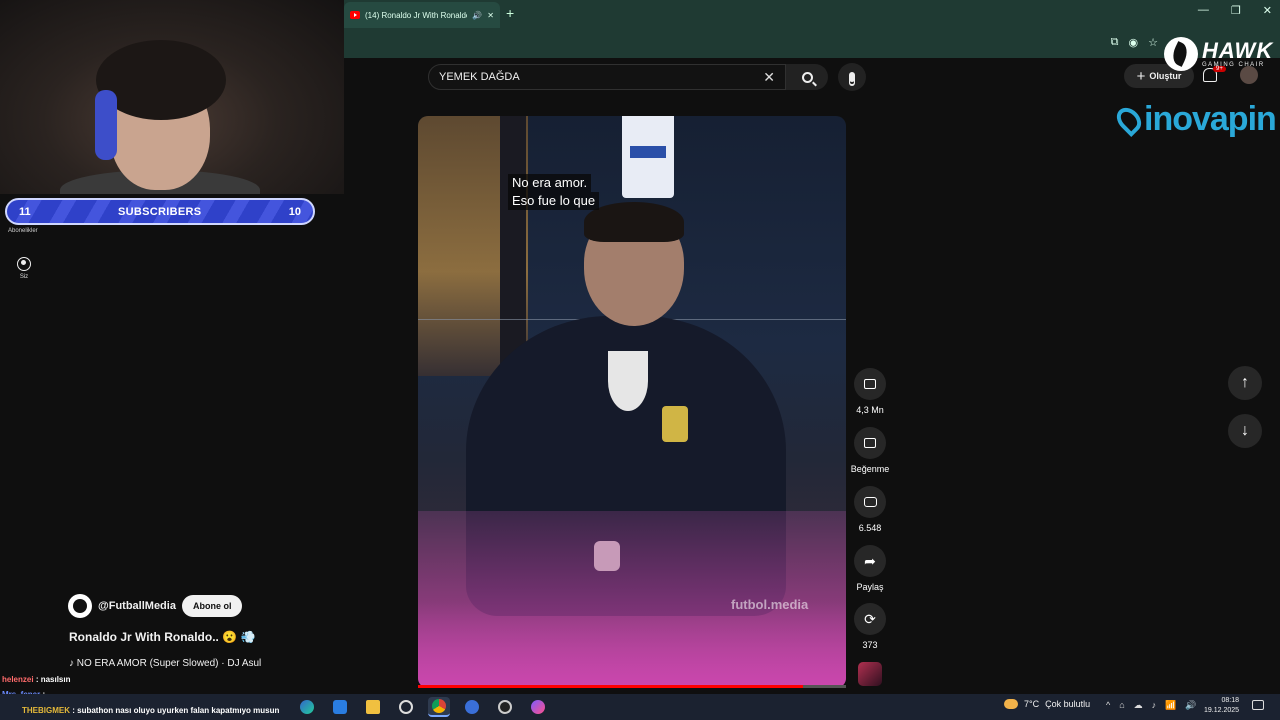 Image resolution: width=1280 pixels, height=720 pixels. What do you see at coordinates (1203, 10) in the screenshot?
I see `minimize-button: —` at bounding box center [1203, 10].